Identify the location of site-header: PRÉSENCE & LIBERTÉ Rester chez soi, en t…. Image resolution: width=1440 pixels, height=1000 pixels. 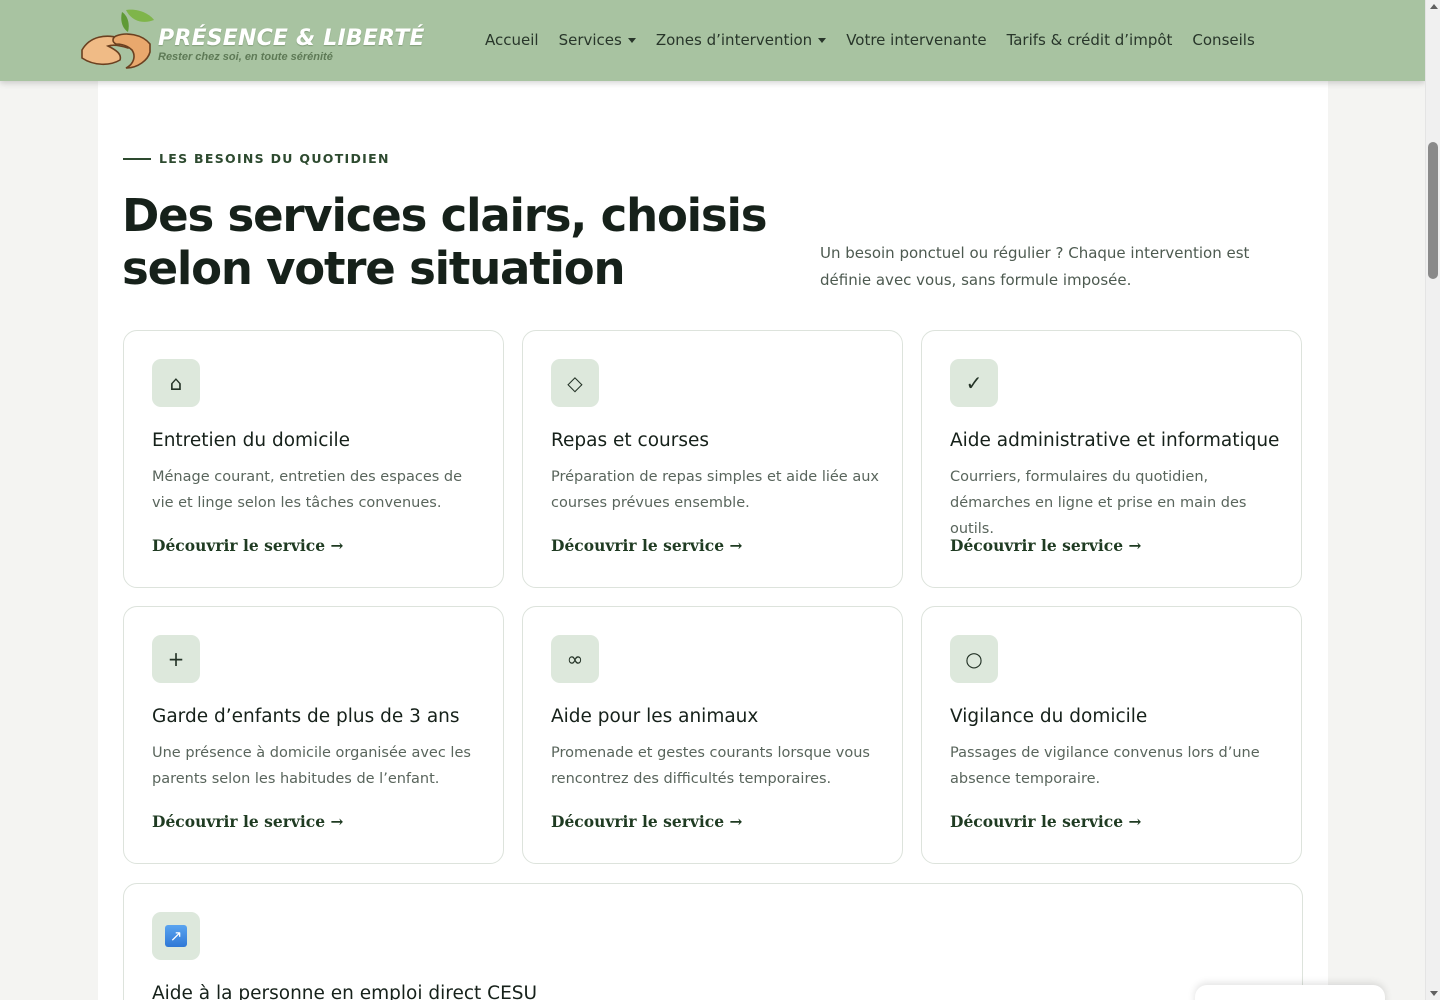
(712, 40).